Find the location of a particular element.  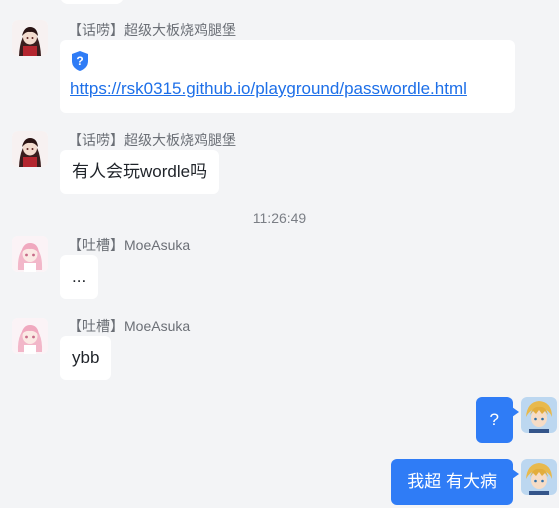

message-bubble: ybb is located at coordinates (86, 358).